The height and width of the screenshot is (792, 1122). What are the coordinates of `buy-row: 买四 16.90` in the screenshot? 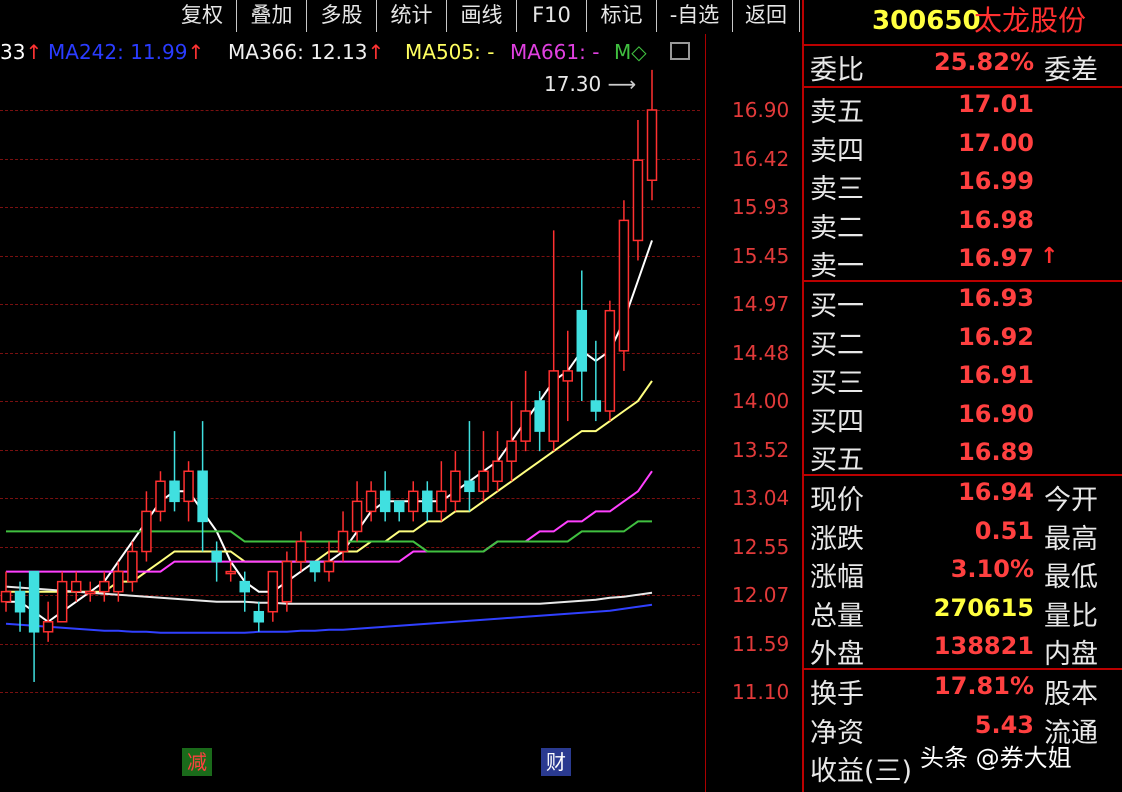 It's located at (963, 419).